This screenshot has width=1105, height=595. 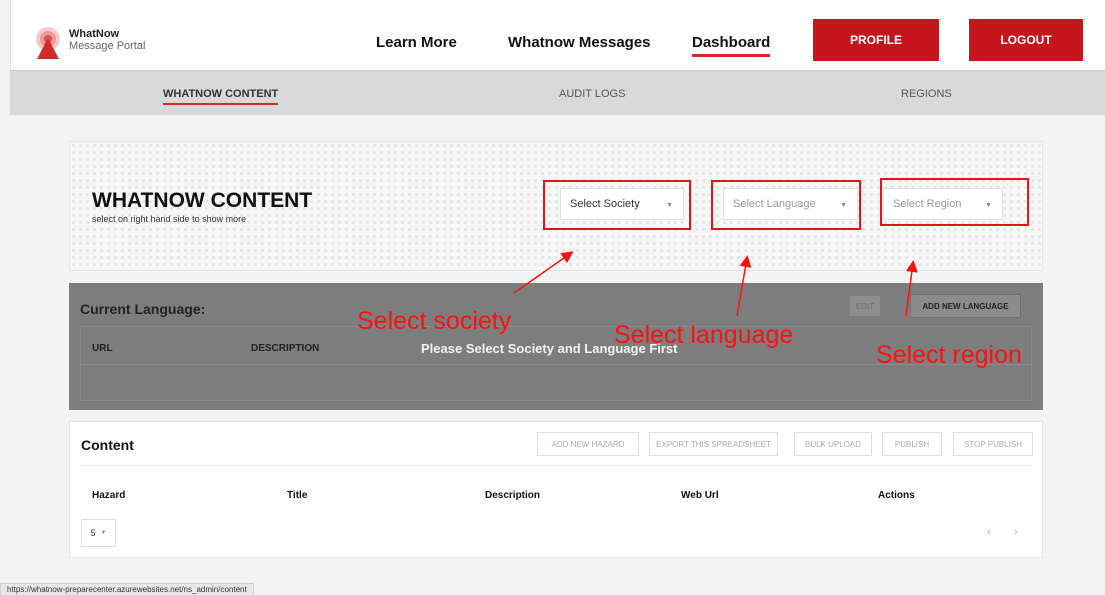 I want to click on chevron-down-icon: ▼, so click(x=103, y=533).